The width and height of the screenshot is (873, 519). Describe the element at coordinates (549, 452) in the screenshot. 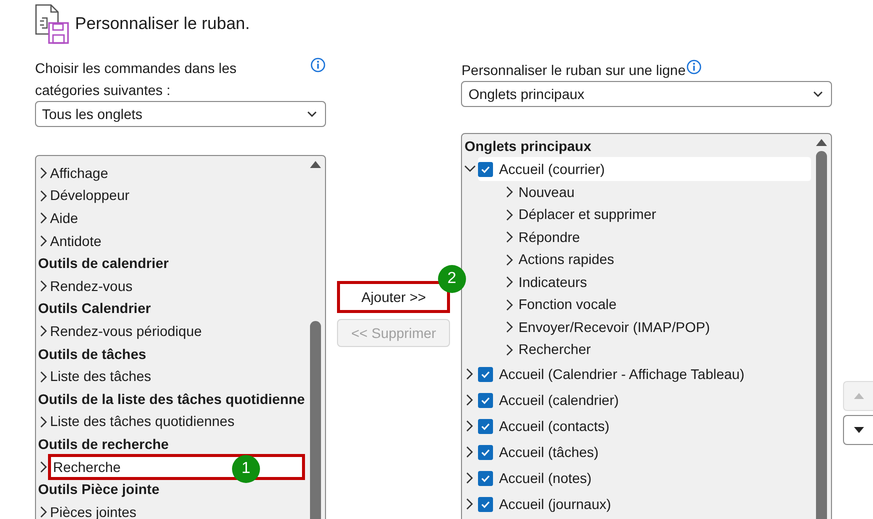

I see `tab-name: Accueil (tâches)` at that location.